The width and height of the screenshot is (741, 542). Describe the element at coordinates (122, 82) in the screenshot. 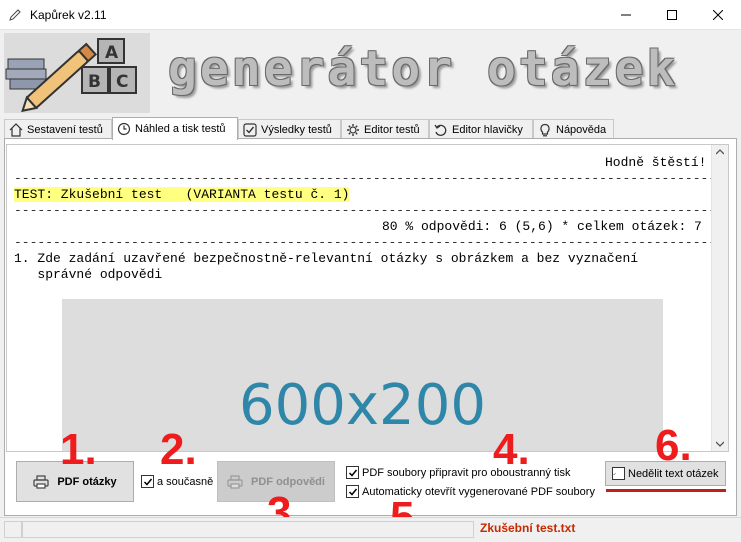

I see `svg-text: C` at that location.